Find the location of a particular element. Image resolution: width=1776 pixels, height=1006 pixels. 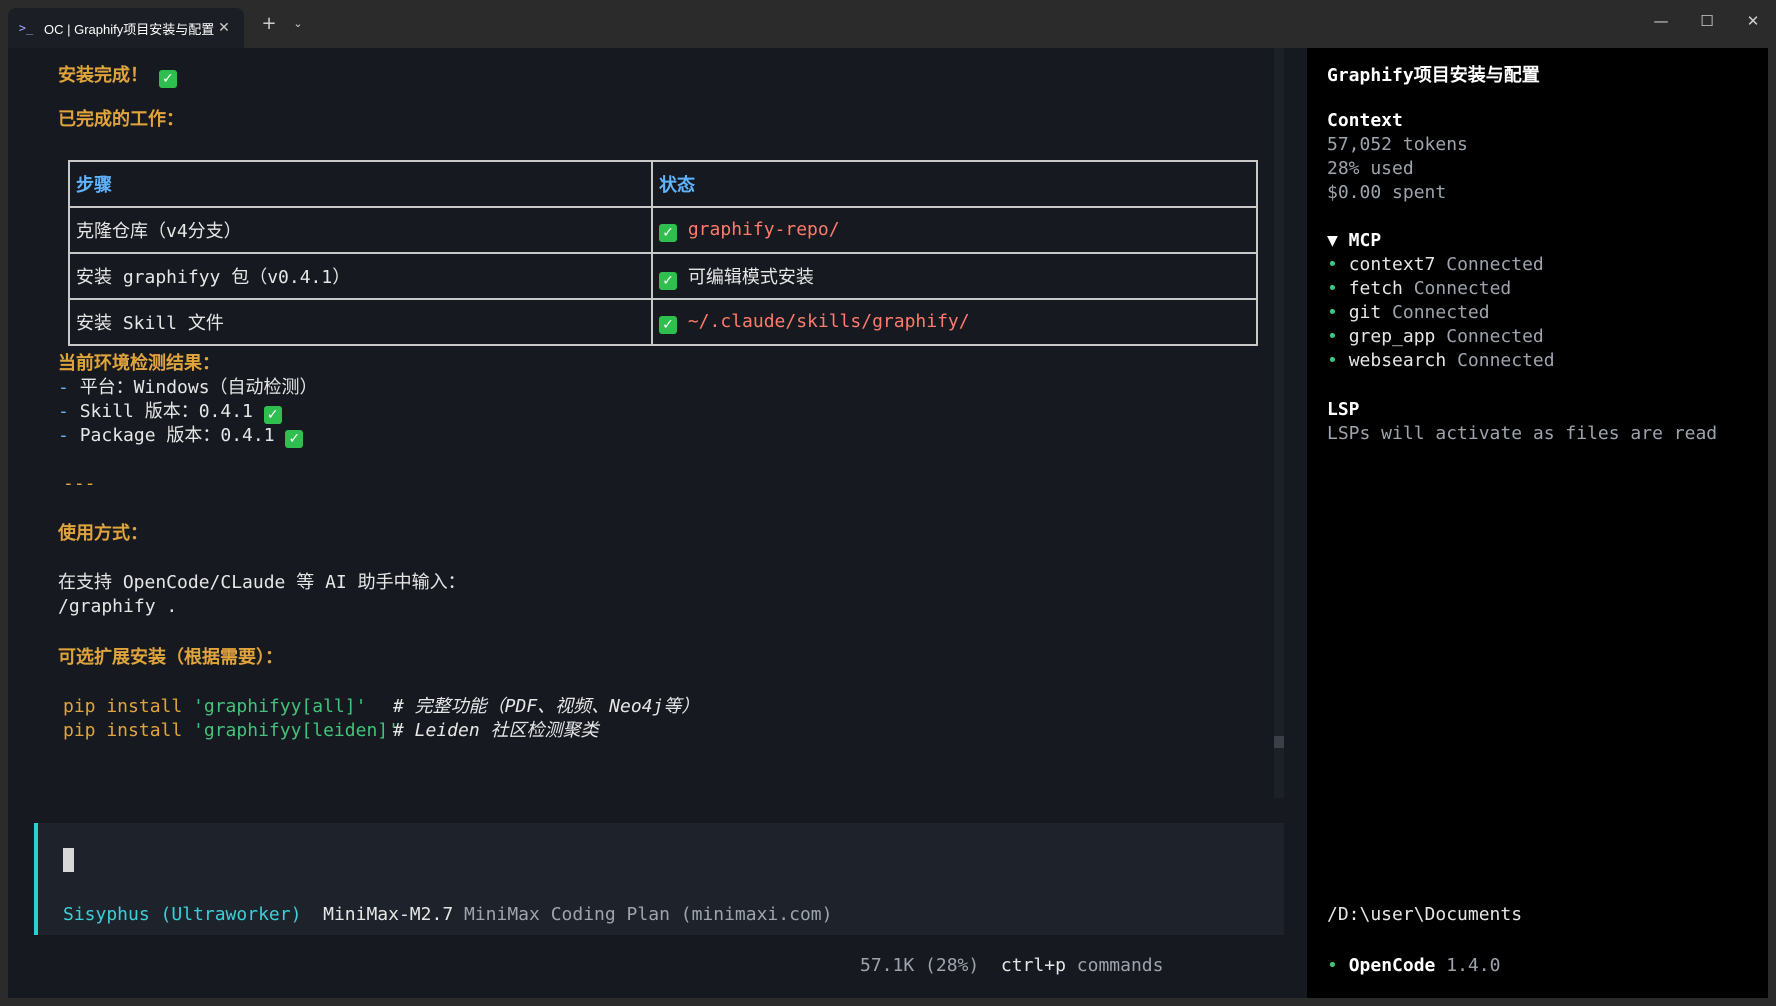

app-name: OpenCode is located at coordinates (1392, 965).